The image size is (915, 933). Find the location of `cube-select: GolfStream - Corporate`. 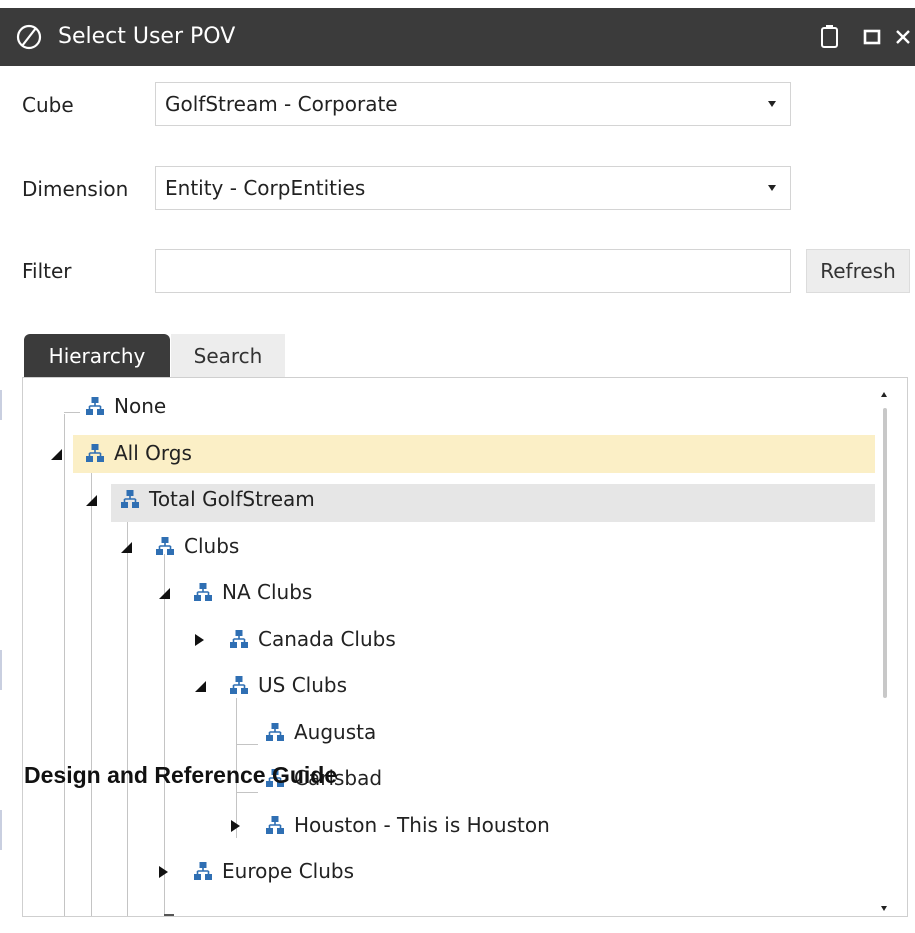

cube-select: GolfStream - Corporate is located at coordinates (473, 104).